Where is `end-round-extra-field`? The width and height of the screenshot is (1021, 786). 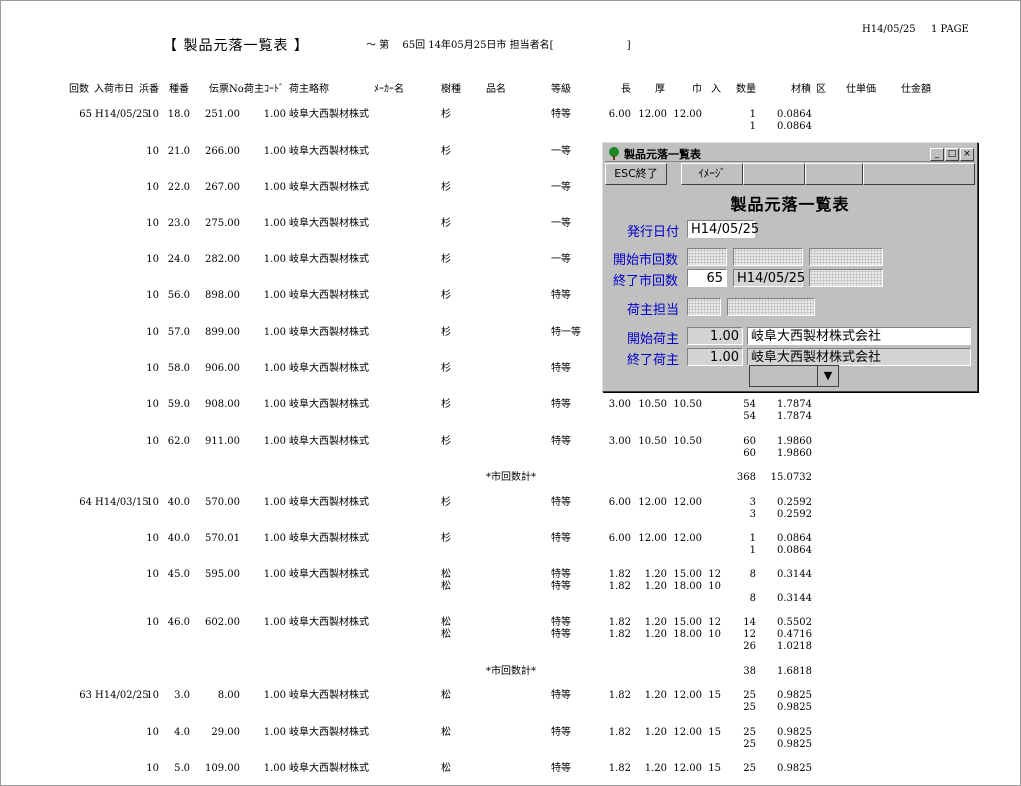
end-round-extra-field is located at coordinates (846, 278).